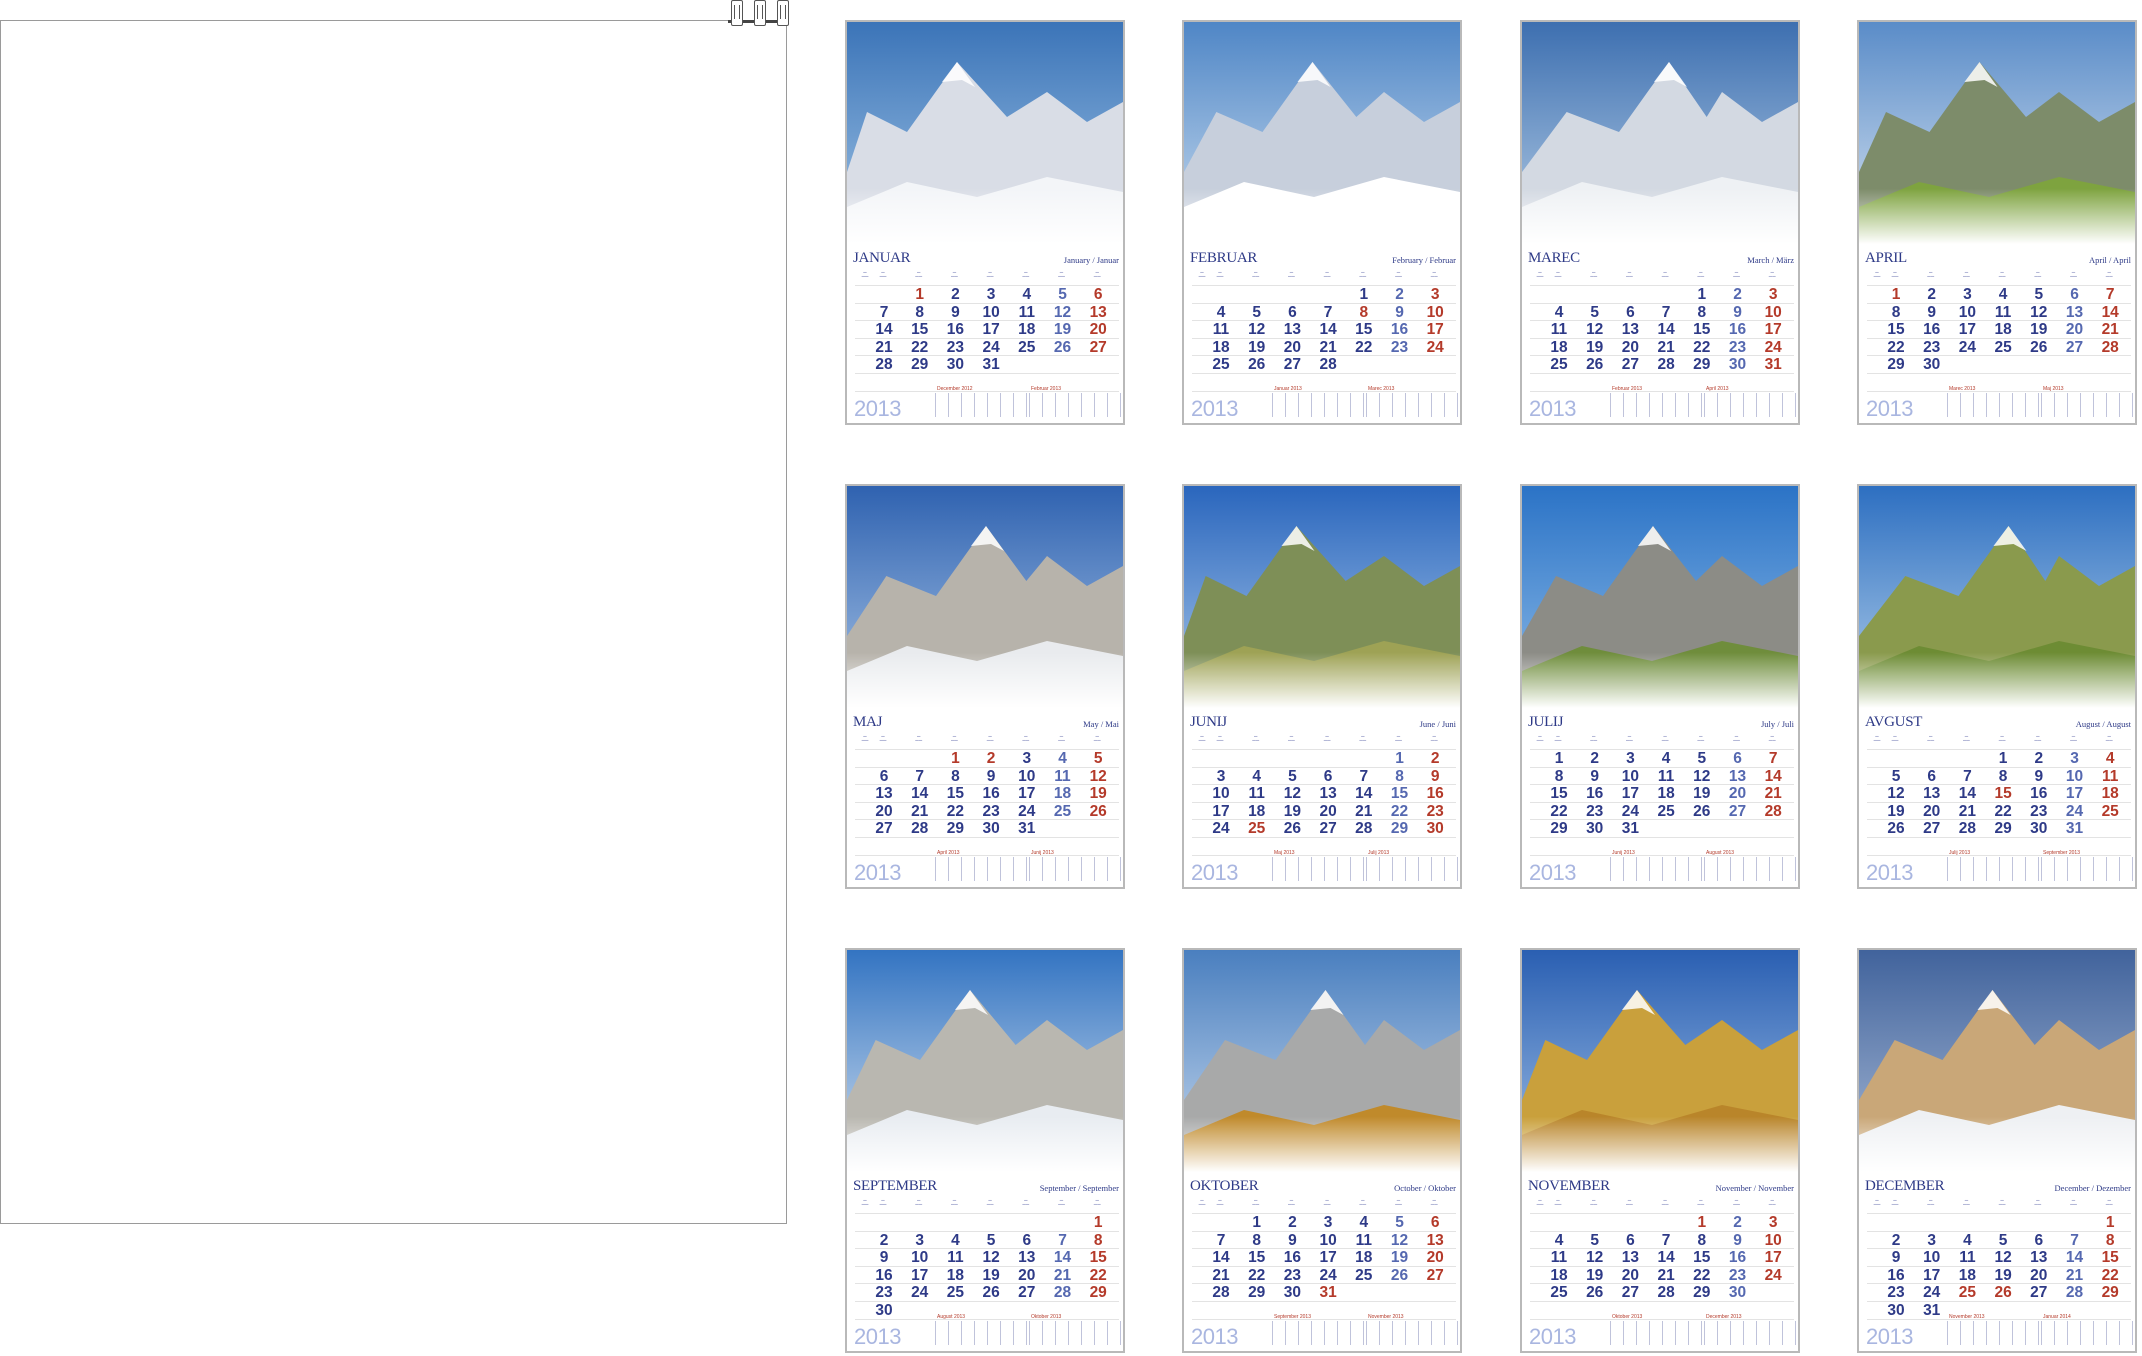 The image size is (2142, 1356). I want to click on calendar-day: 8, so click(1364, 312).